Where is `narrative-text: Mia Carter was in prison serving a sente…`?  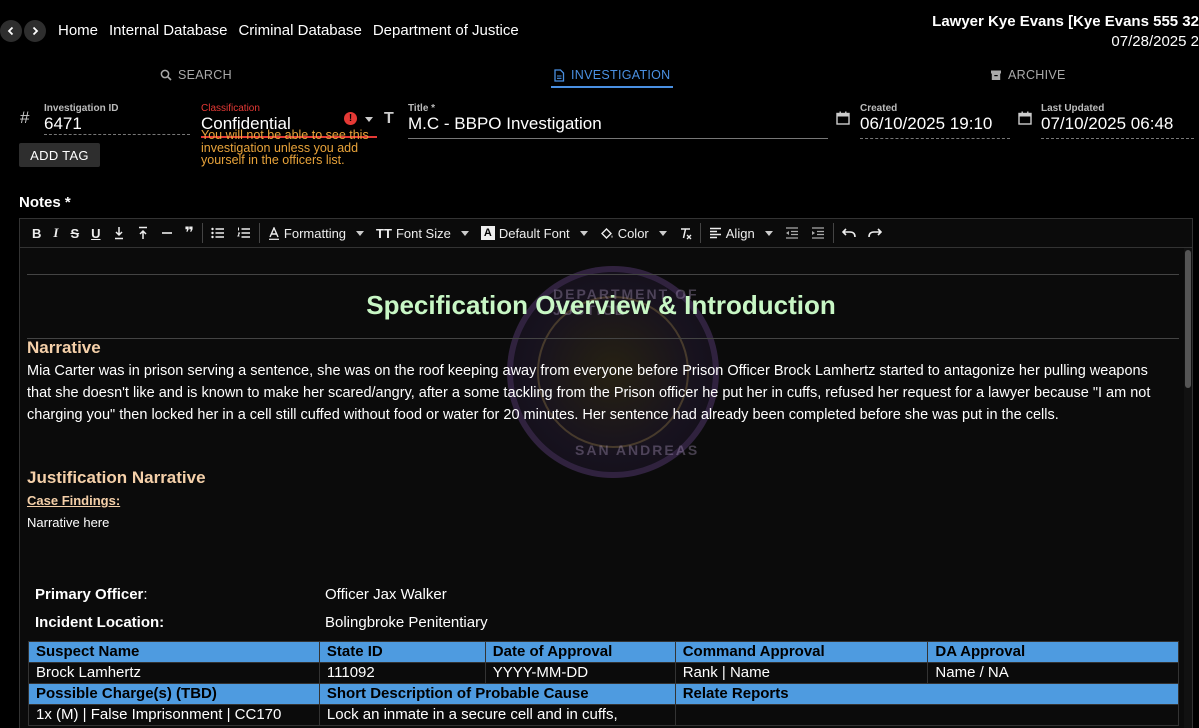 narrative-text: Mia Carter was in prison serving a sente… is located at coordinates (589, 393).